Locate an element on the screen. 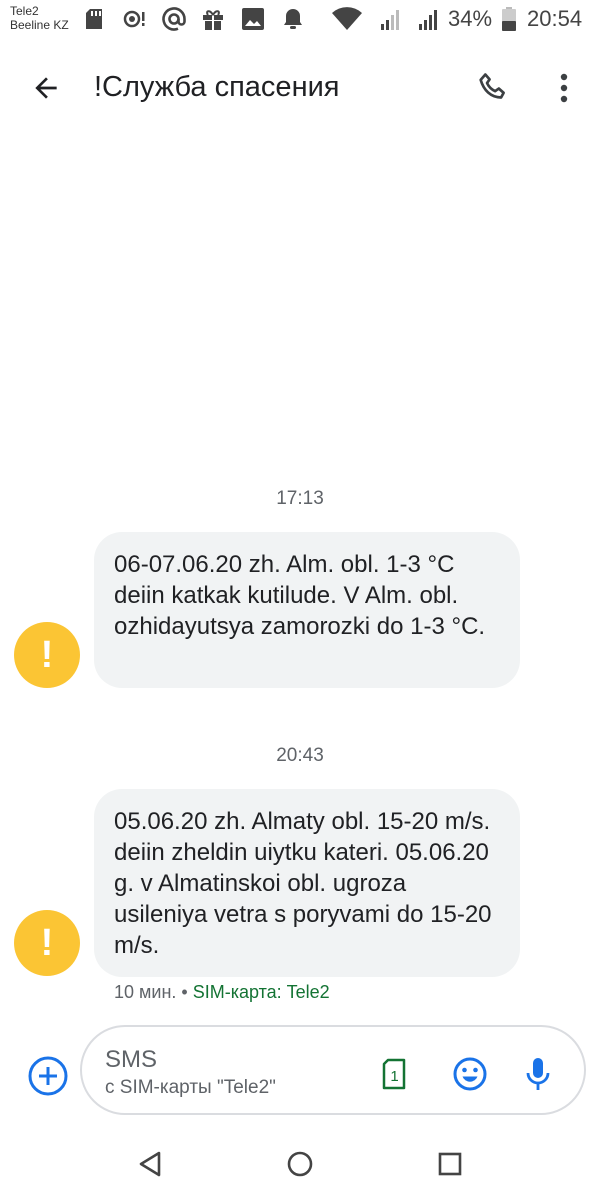 The image size is (600, 1198). signal-weak-icon is located at coordinates (390, 19).